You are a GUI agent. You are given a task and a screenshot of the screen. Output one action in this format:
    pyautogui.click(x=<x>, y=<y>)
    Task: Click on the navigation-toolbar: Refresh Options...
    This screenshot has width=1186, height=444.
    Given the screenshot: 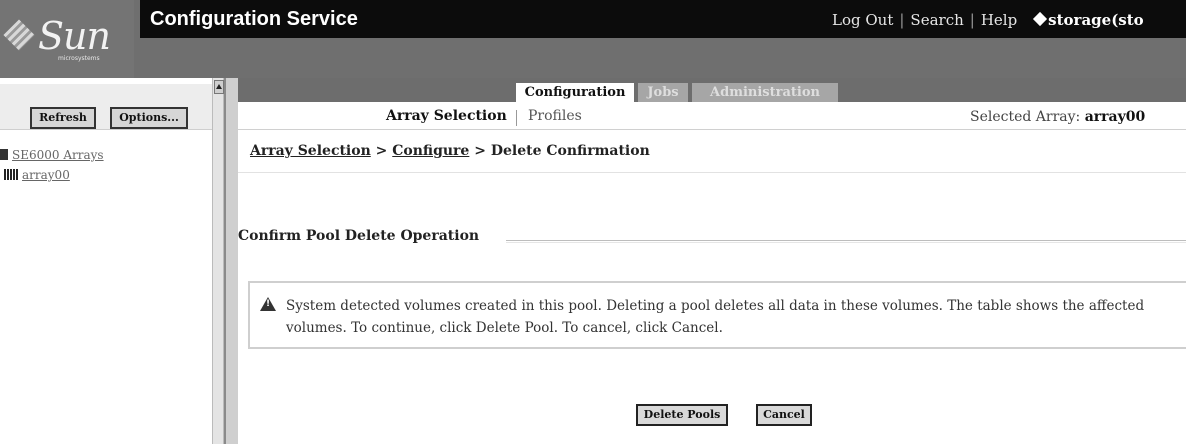 What is the action you would take?
    pyautogui.click(x=106, y=107)
    